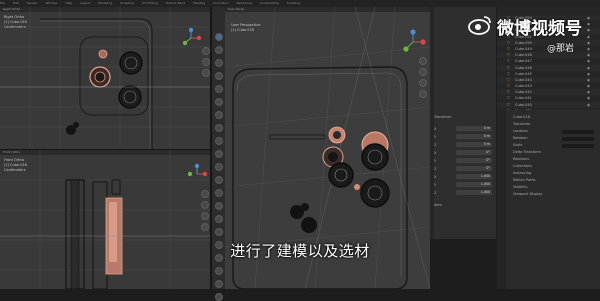 Image resolution: width=600 pixels, height=301 pixels. I want to click on weibo-watermark: 微博视频号 @那岩, so click(531, 34).